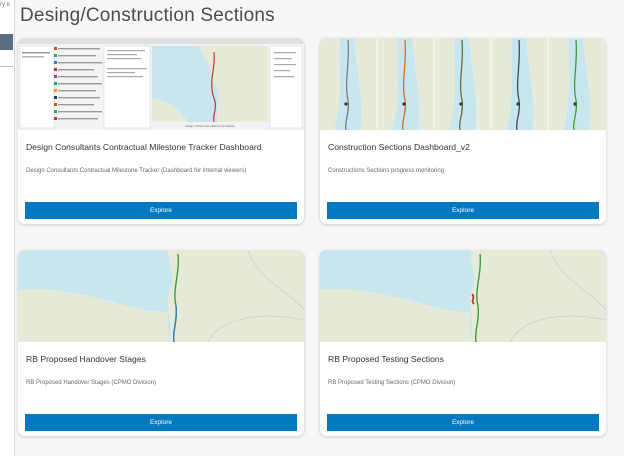 The image size is (624, 456). I want to click on window-fragment-divider, so click(6, 66).